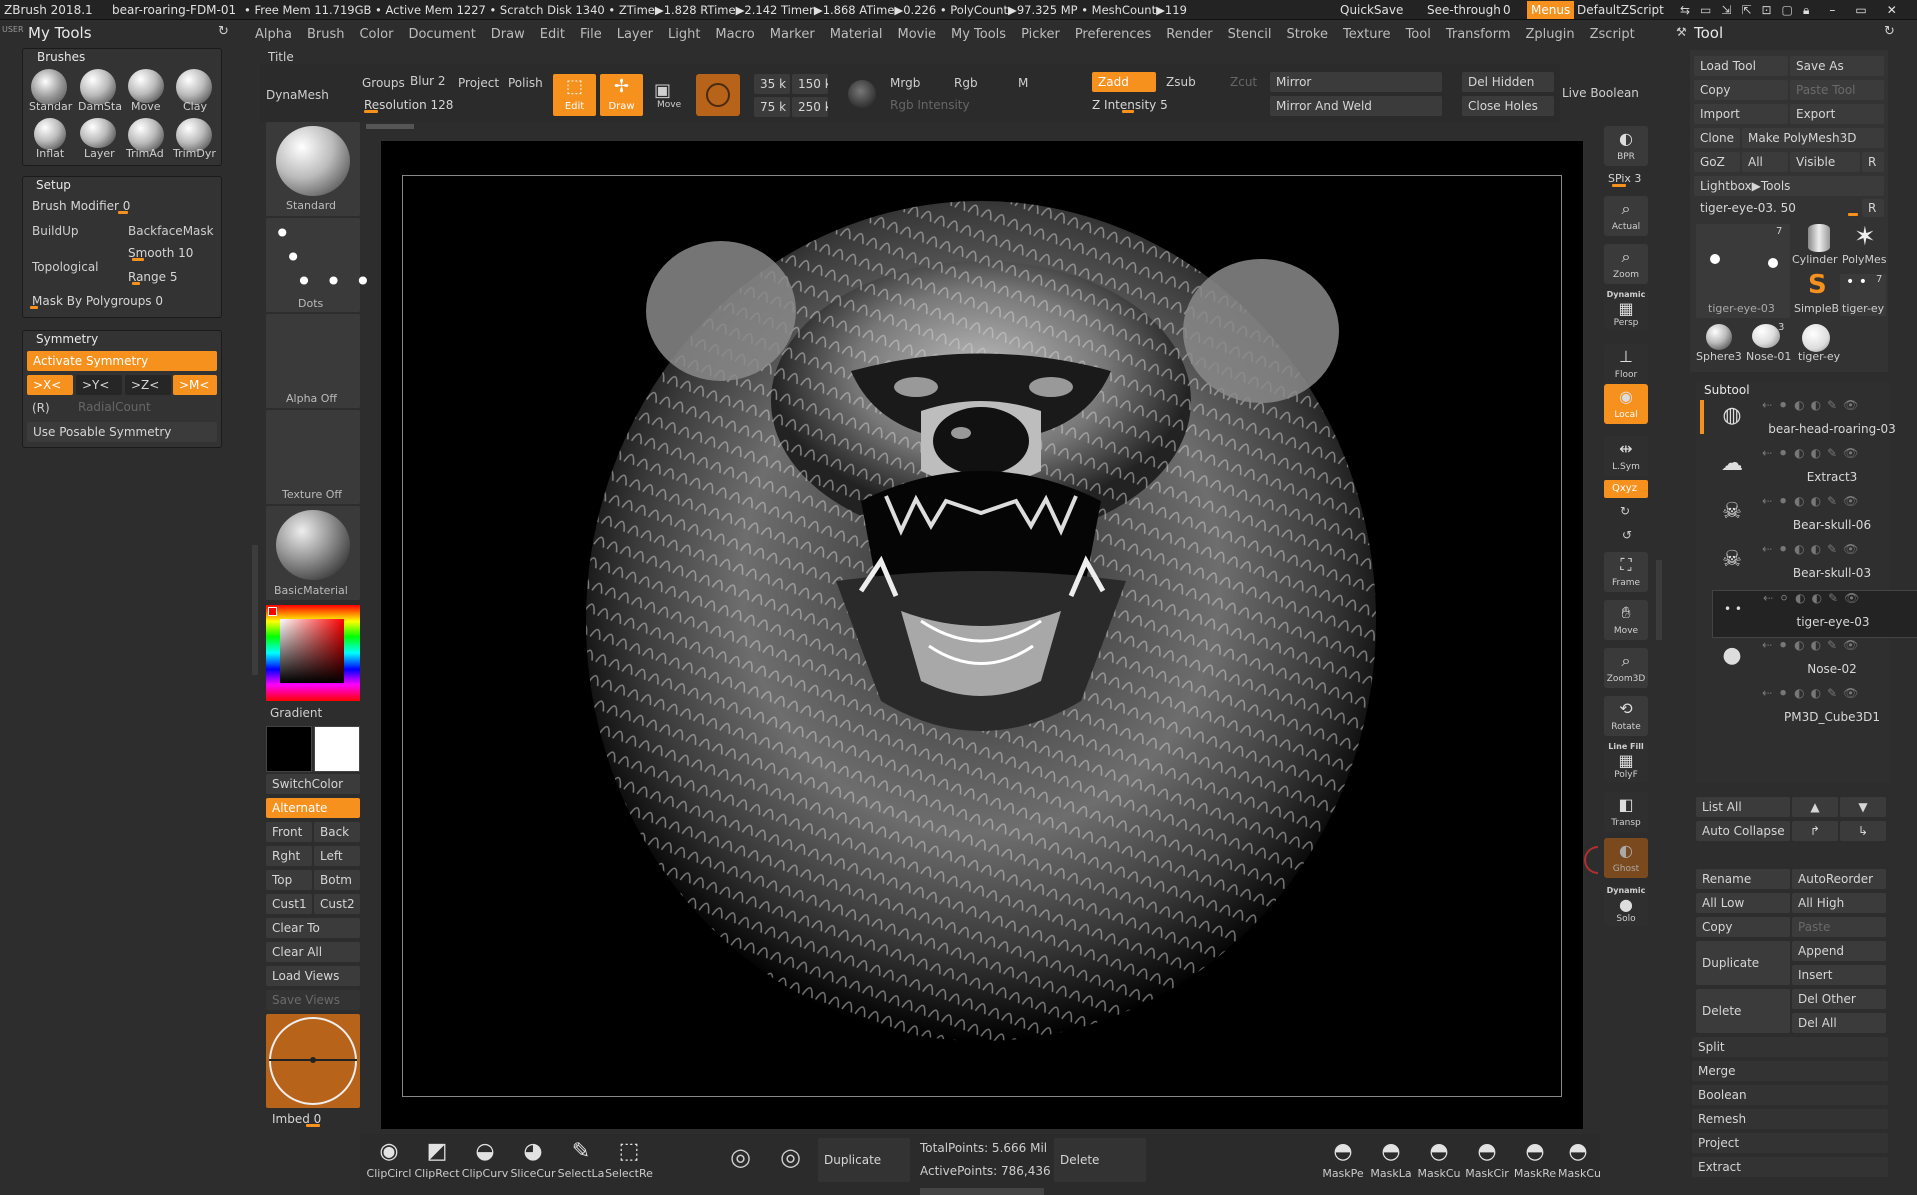  I want to click on sym-z-button: >Z<, so click(148, 385).